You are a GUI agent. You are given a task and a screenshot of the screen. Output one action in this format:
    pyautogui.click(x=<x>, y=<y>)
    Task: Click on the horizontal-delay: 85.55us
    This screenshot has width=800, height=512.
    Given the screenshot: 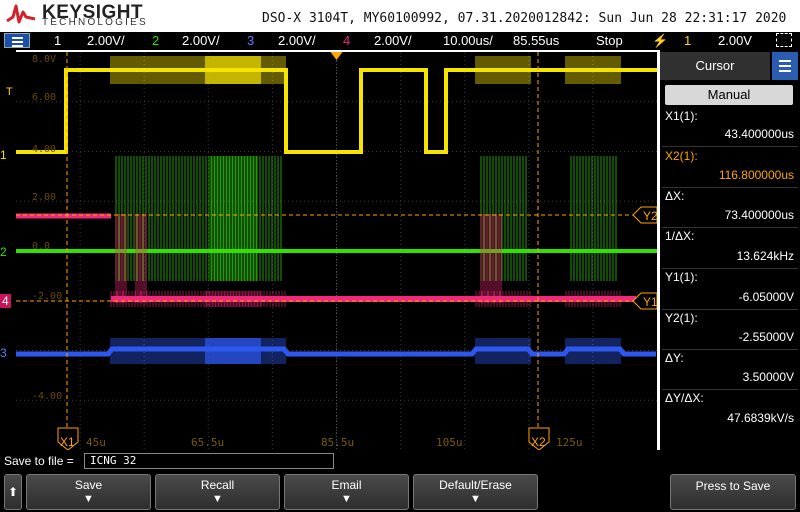 What is the action you would take?
    pyautogui.click(x=536, y=40)
    